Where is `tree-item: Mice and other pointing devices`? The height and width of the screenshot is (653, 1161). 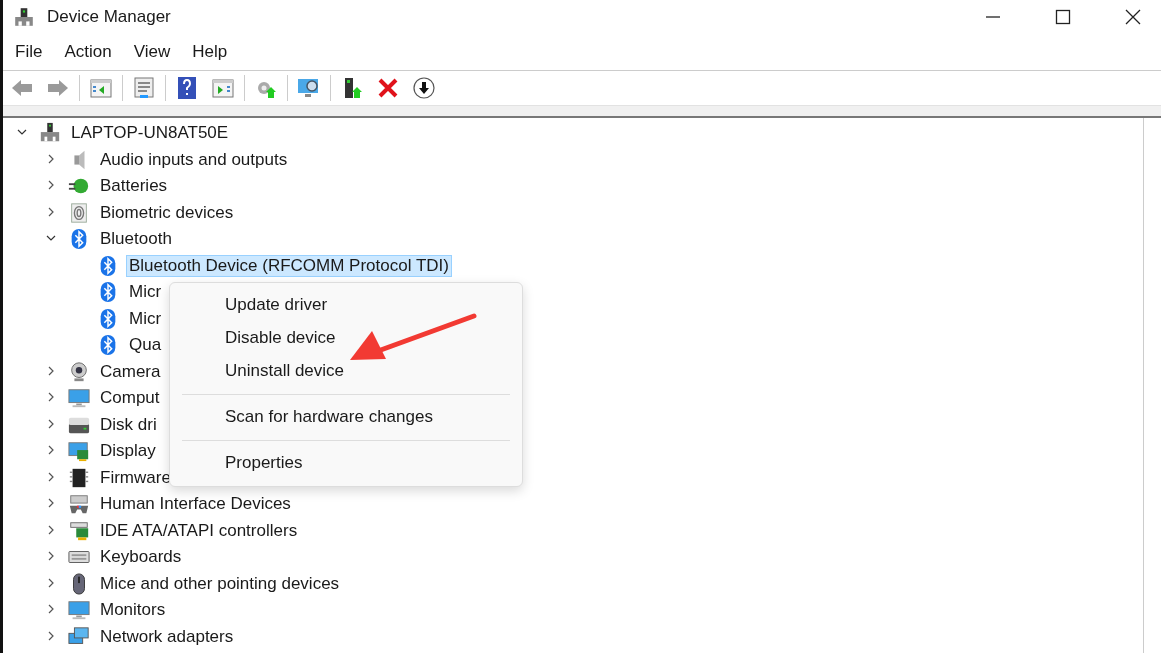
tree-item: Mice and other pointing devices is located at coordinates (220, 583).